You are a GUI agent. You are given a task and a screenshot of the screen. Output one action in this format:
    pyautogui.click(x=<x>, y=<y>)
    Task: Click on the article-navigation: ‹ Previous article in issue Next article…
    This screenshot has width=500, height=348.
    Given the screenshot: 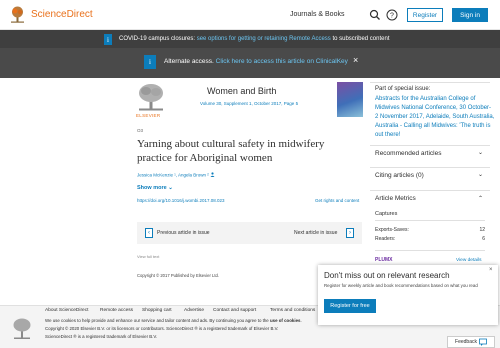 What is the action you would take?
    pyautogui.click(x=249, y=233)
    